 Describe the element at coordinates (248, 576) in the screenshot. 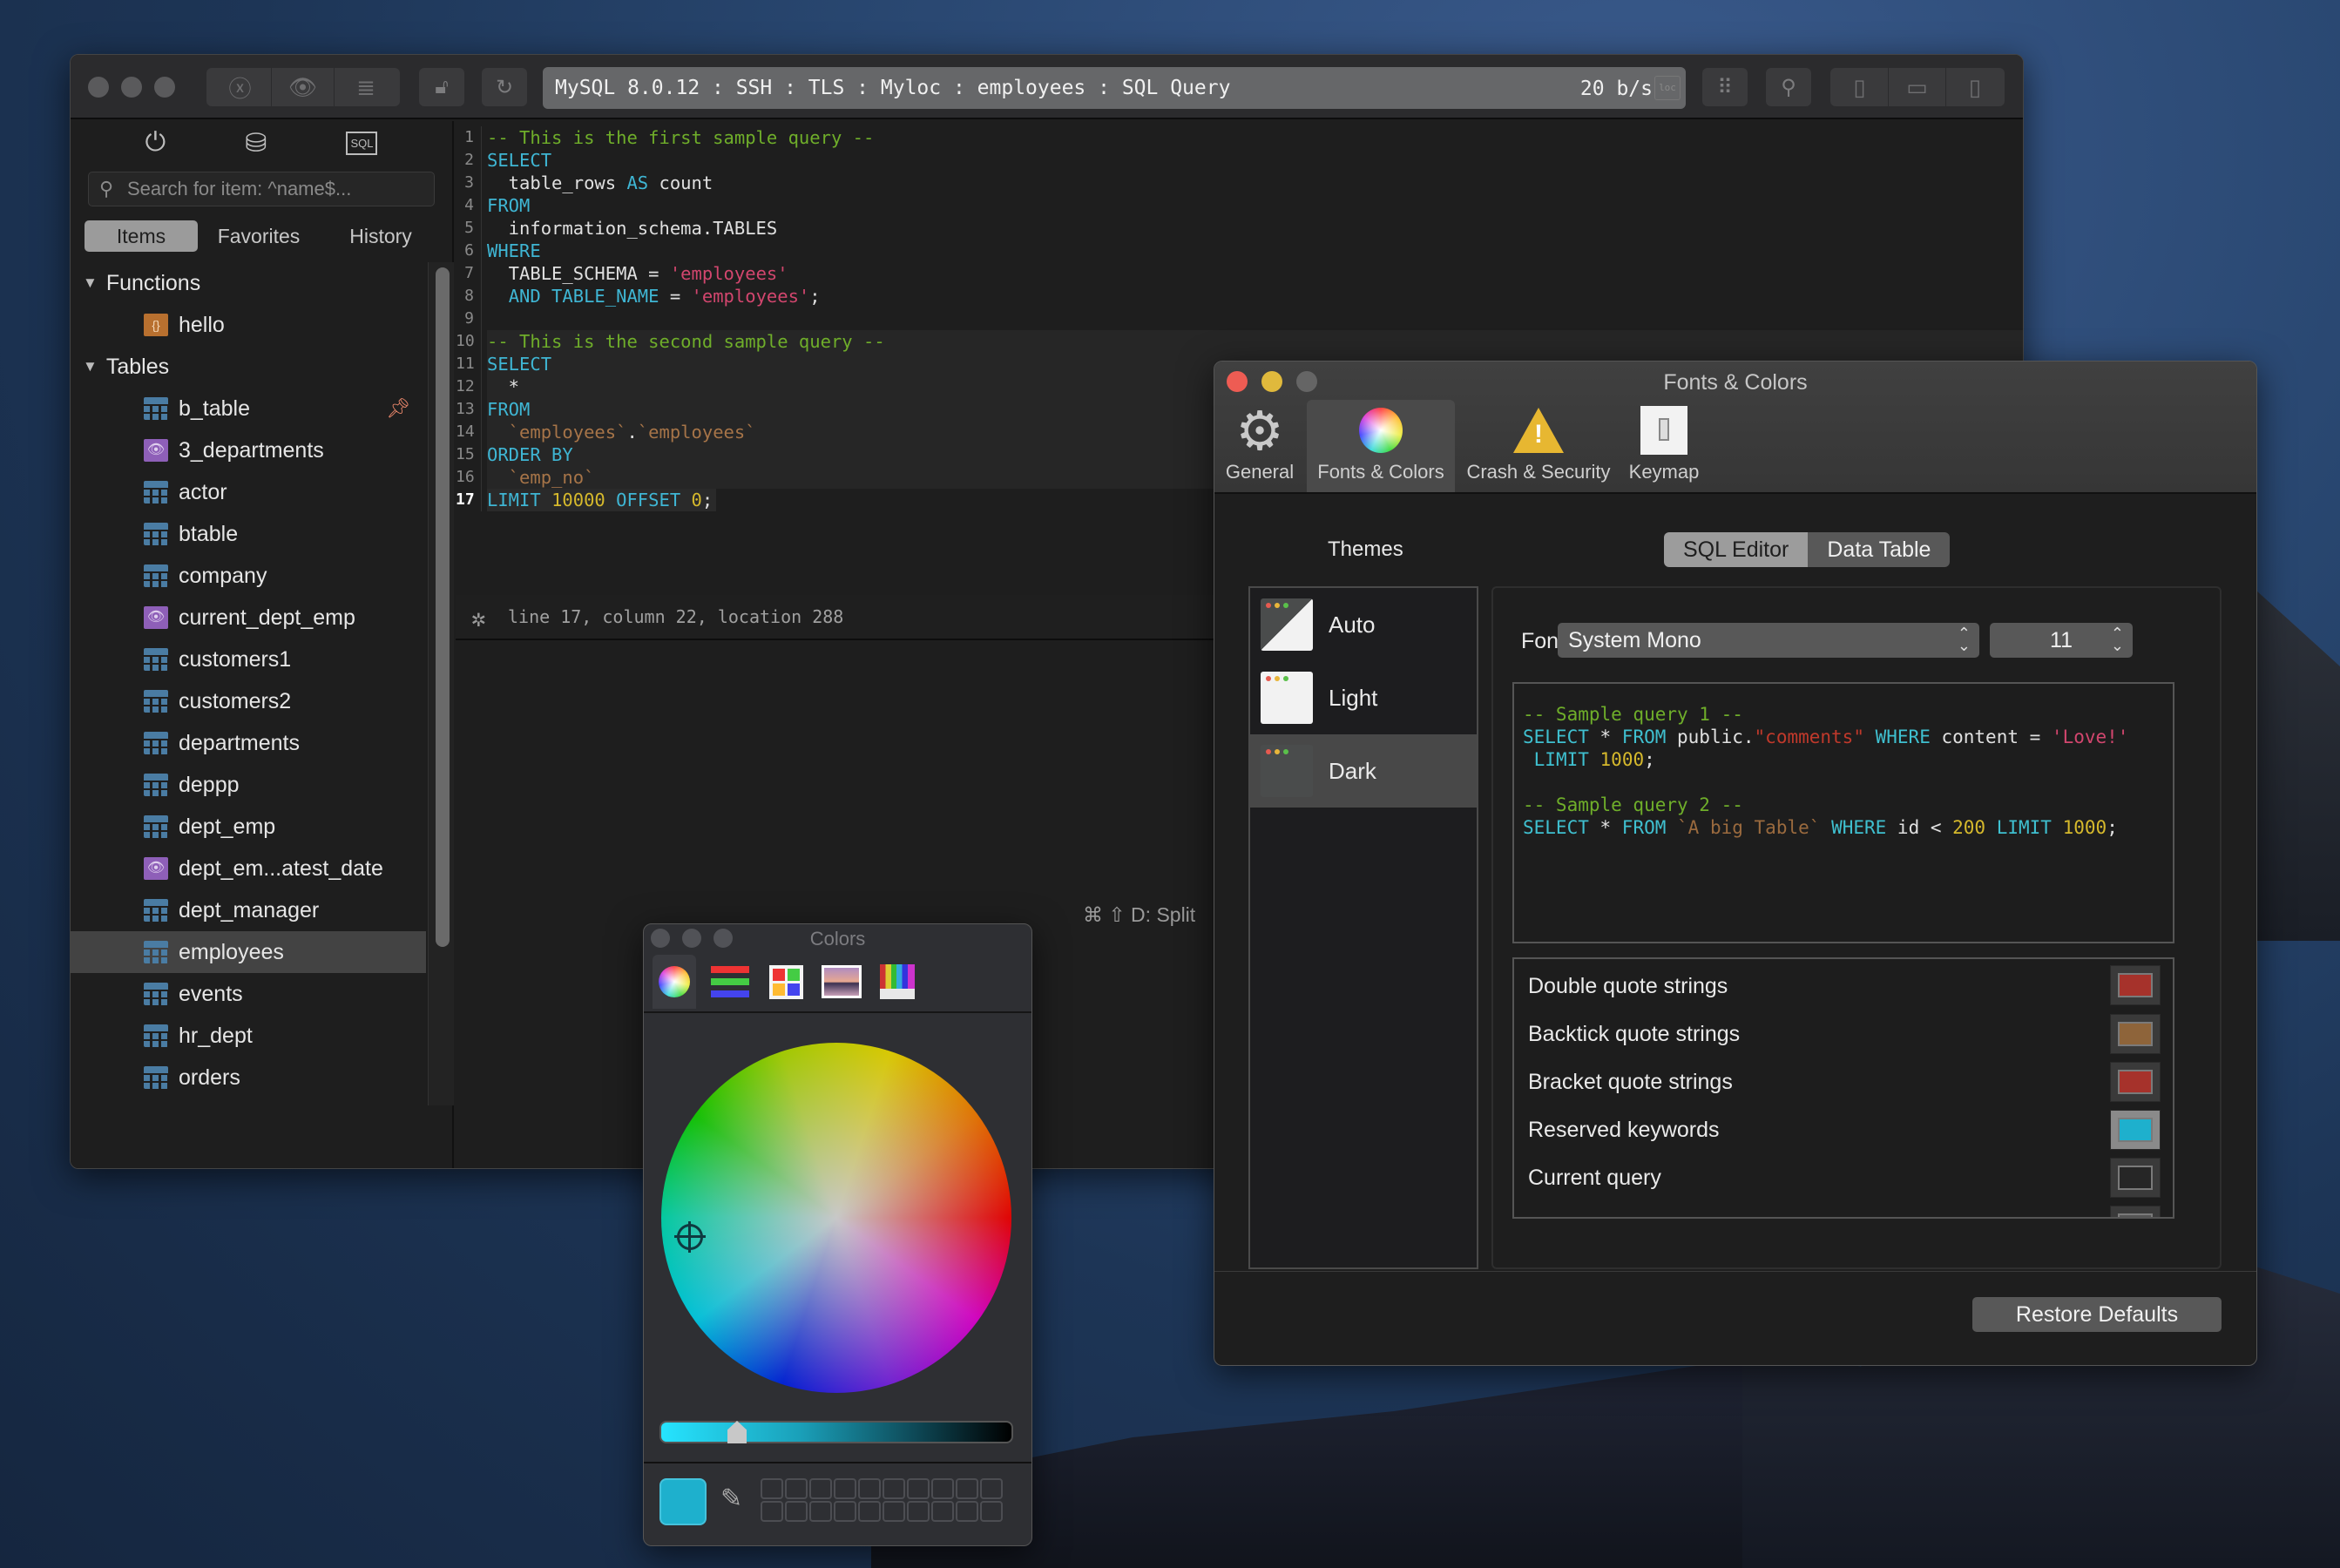

I see `tree-item: company` at that location.